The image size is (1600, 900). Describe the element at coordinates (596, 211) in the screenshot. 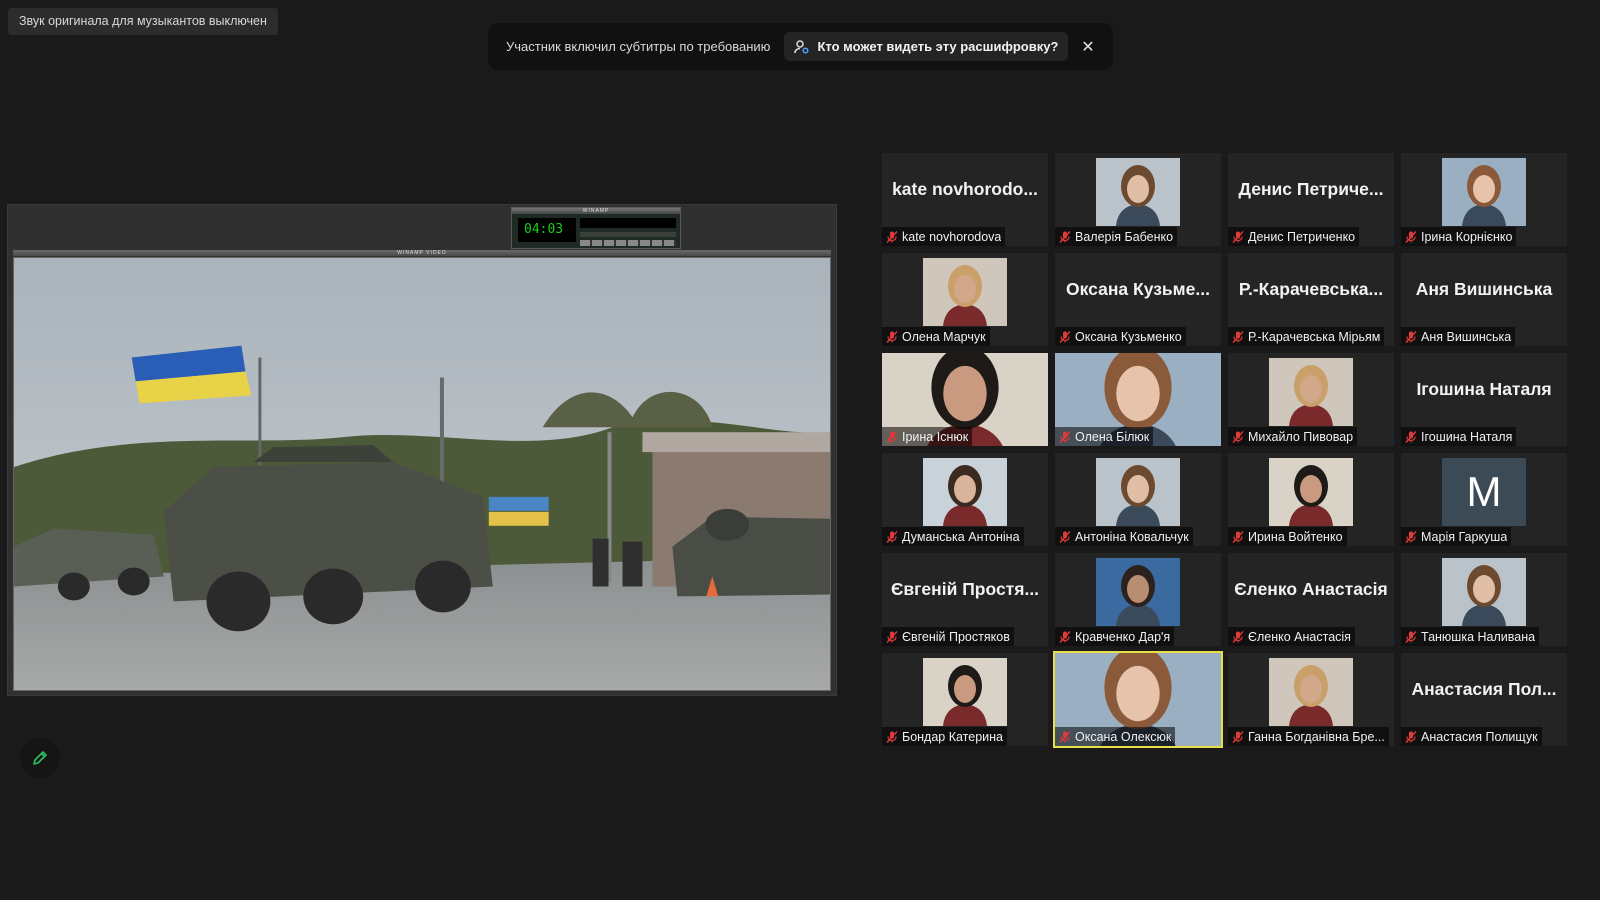

I see `winamp-title: WINAMP` at that location.